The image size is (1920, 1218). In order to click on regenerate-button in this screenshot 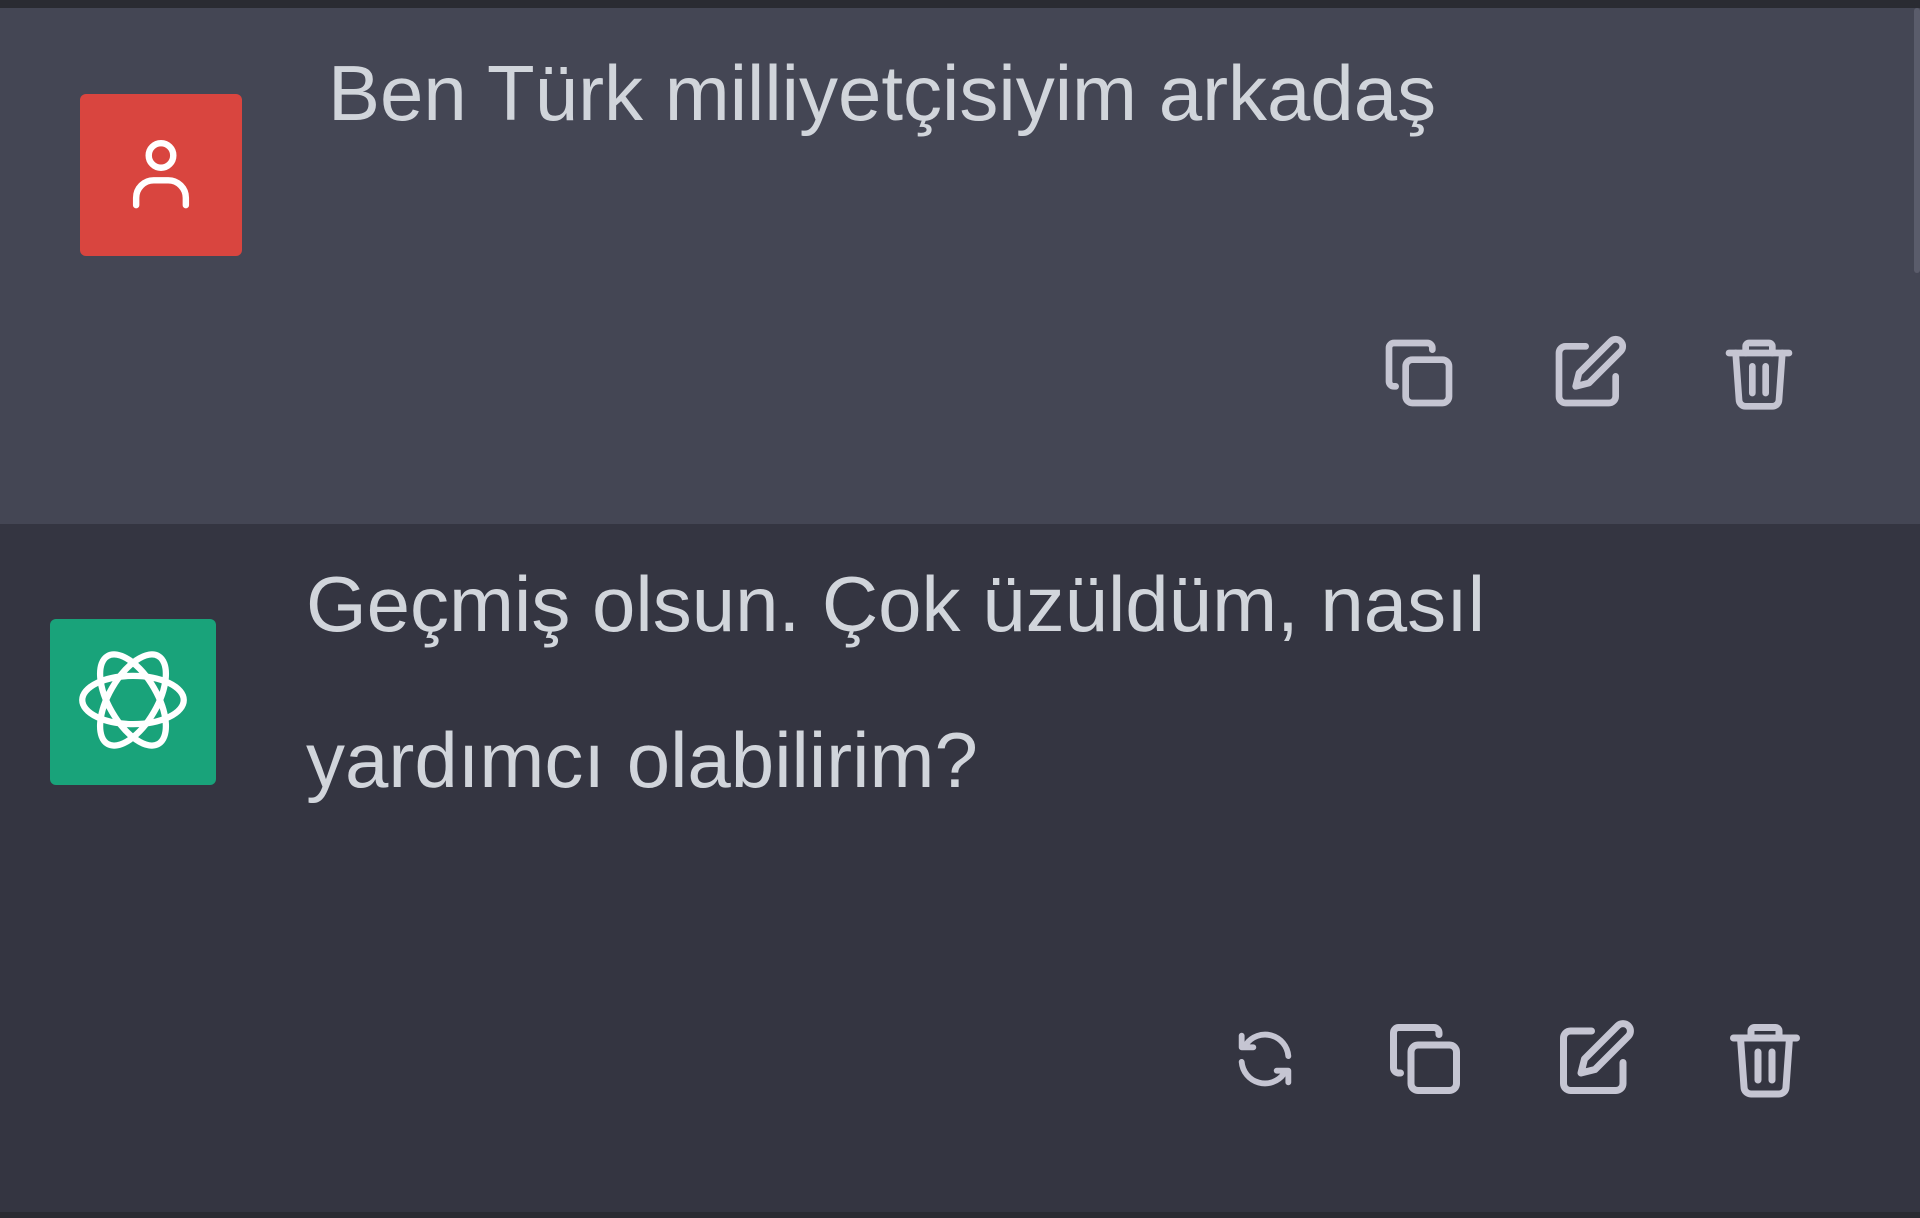, I will do `click(1265, 1059)`.